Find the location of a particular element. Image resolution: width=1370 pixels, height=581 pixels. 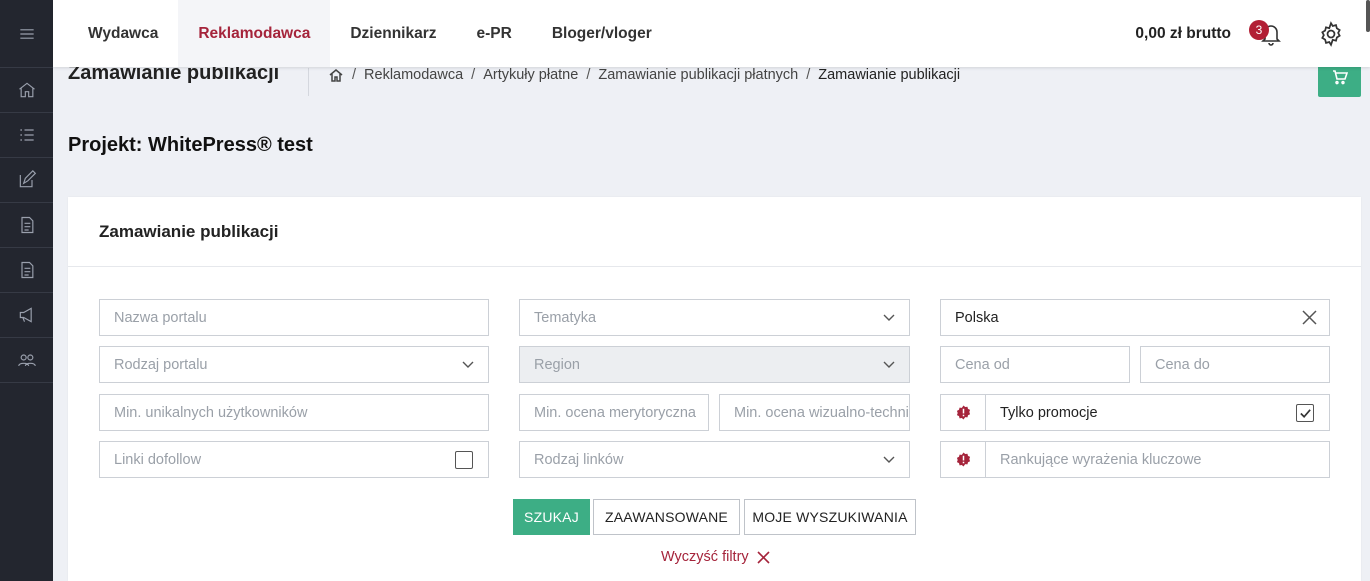

tab-reklamodawca: Reklamodawca is located at coordinates (254, 33).